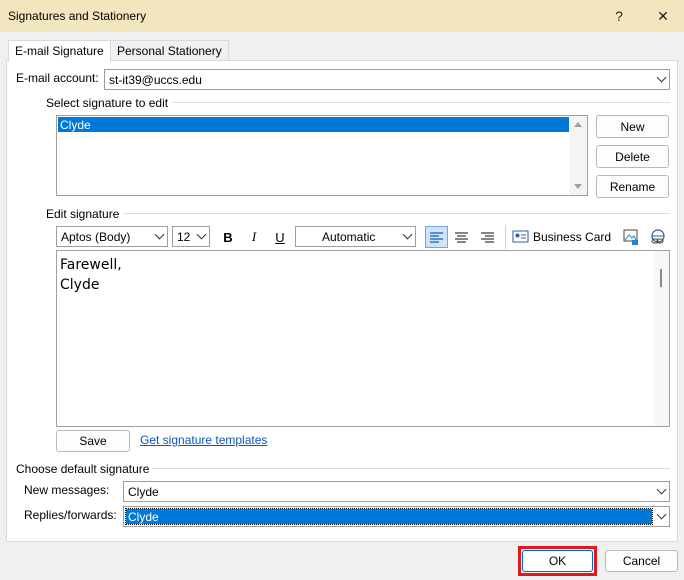 The image size is (684, 580). Describe the element at coordinates (313, 124) in the screenshot. I see `signature-list-item: Clyde` at that location.